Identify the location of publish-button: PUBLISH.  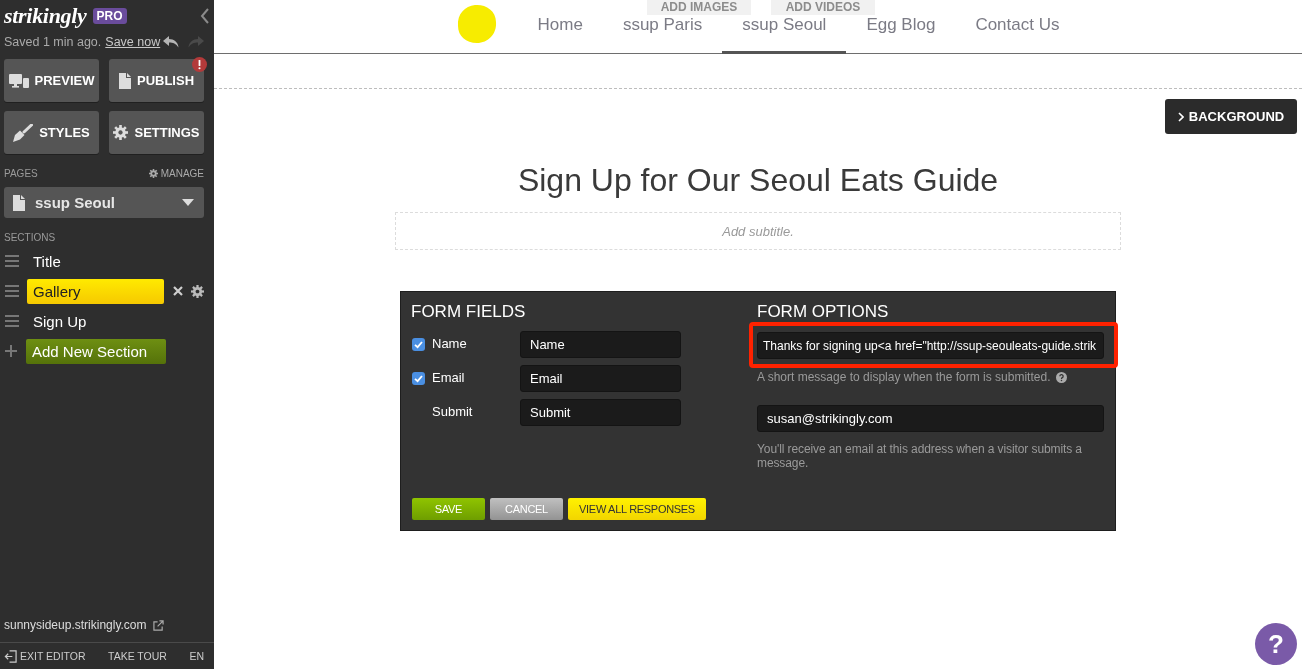
(156, 80).